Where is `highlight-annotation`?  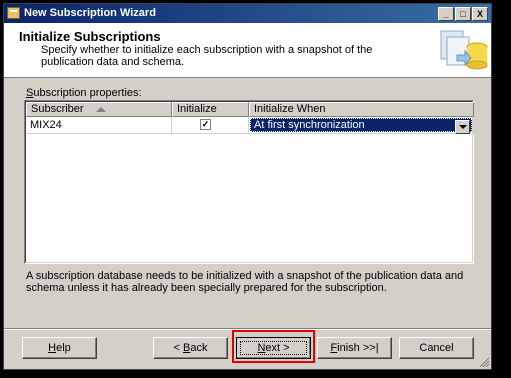
highlight-annotation is located at coordinates (273, 346).